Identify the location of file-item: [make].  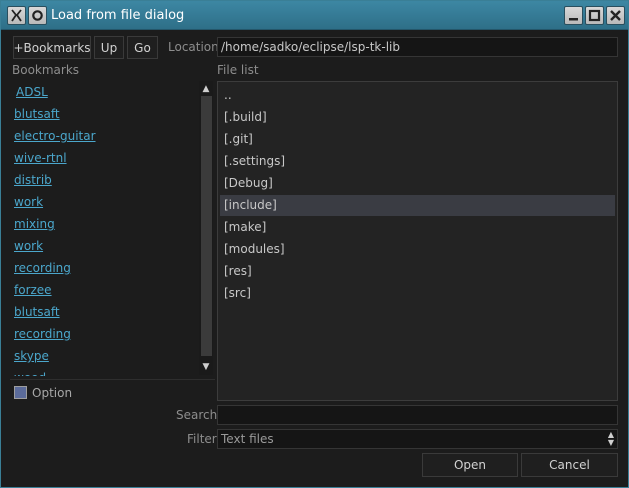
(417, 227).